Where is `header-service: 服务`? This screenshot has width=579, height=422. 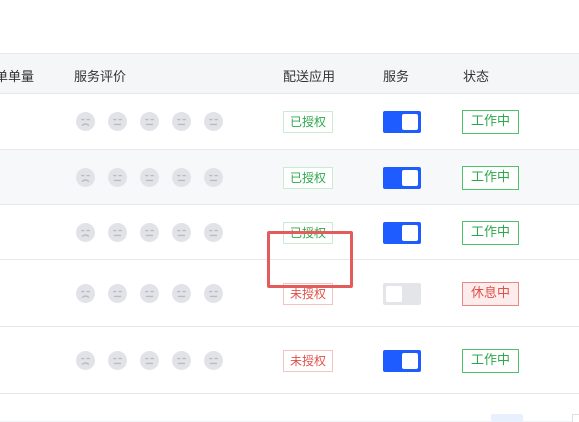 header-service: 服务 is located at coordinates (396, 77).